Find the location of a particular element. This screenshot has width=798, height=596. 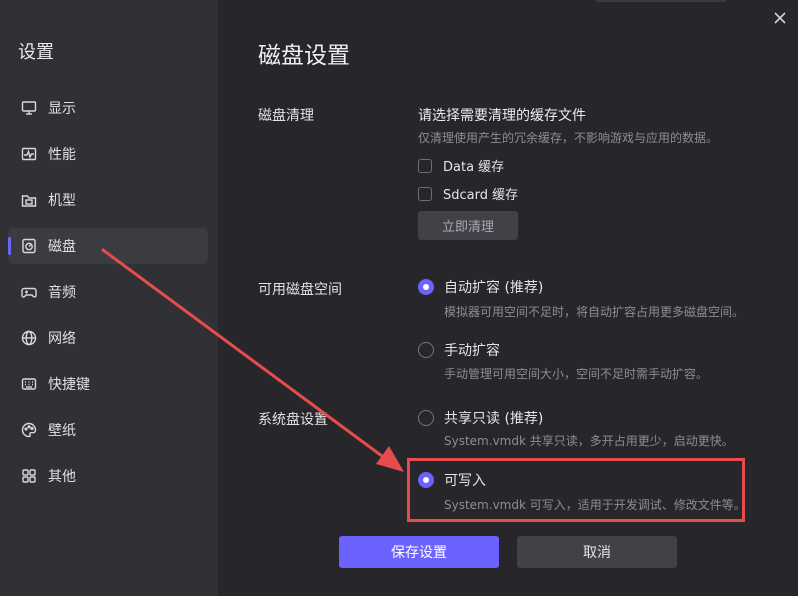

shared-readonly-radio: 共享只读 (推荐) is located at coordinates (480, 418).